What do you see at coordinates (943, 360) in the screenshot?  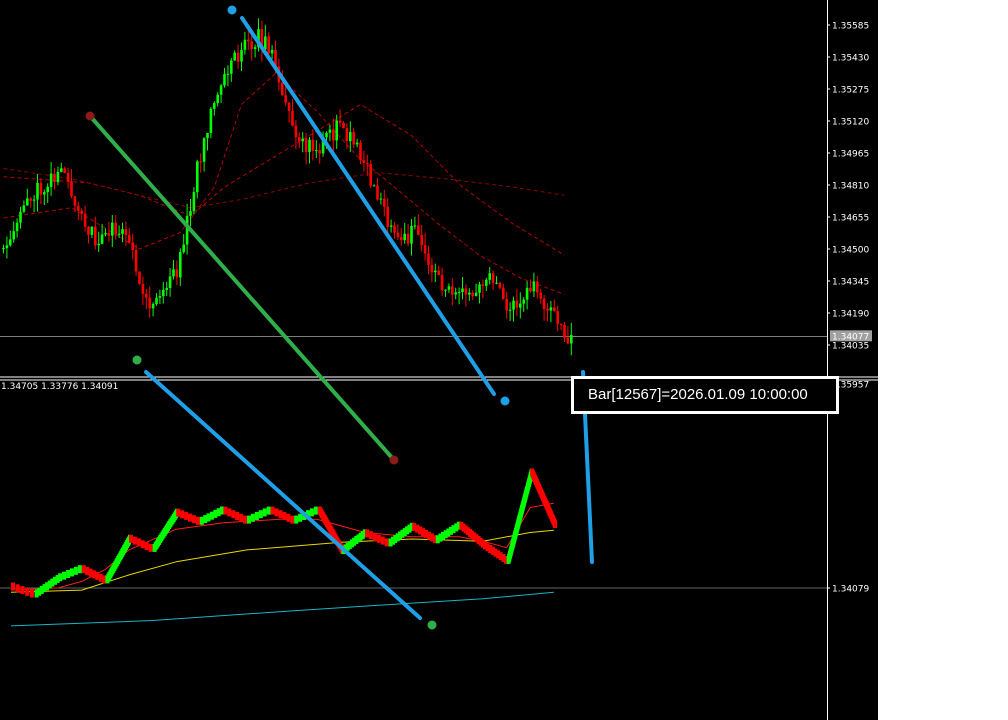 I see `outer-margin` at bounding box center [943, 360].